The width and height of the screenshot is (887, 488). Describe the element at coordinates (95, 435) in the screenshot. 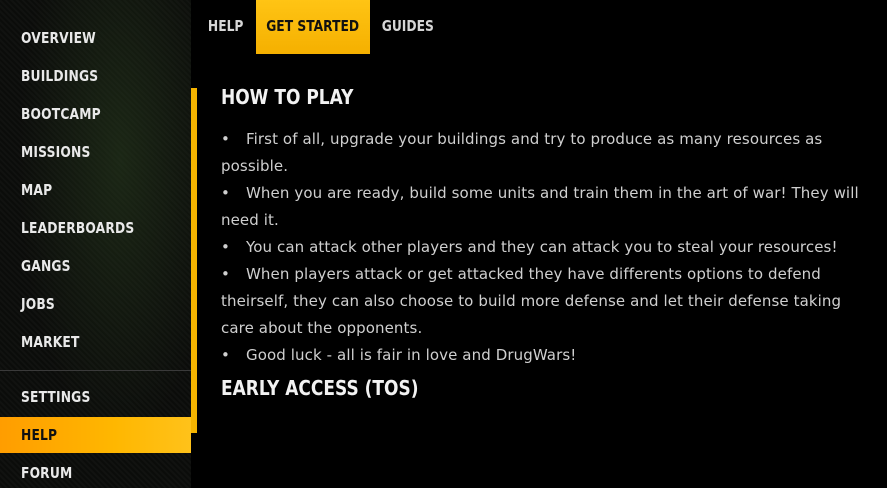

I see `sidebar-item-help: HELP` at that location.